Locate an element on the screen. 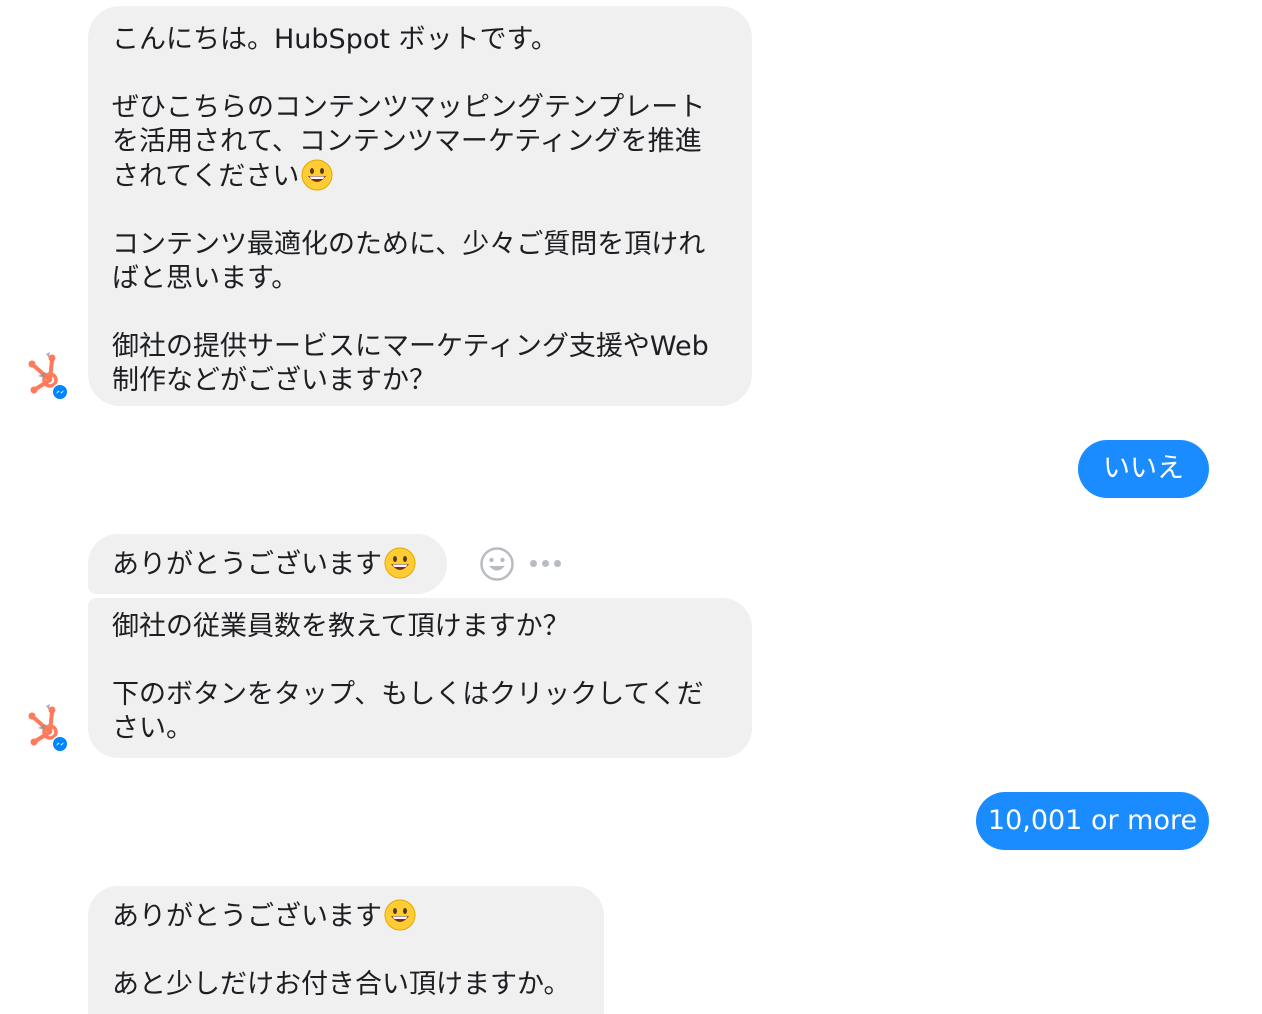  user-message-employee-count: 10,001 or more is located at coordinates (1092, 821).